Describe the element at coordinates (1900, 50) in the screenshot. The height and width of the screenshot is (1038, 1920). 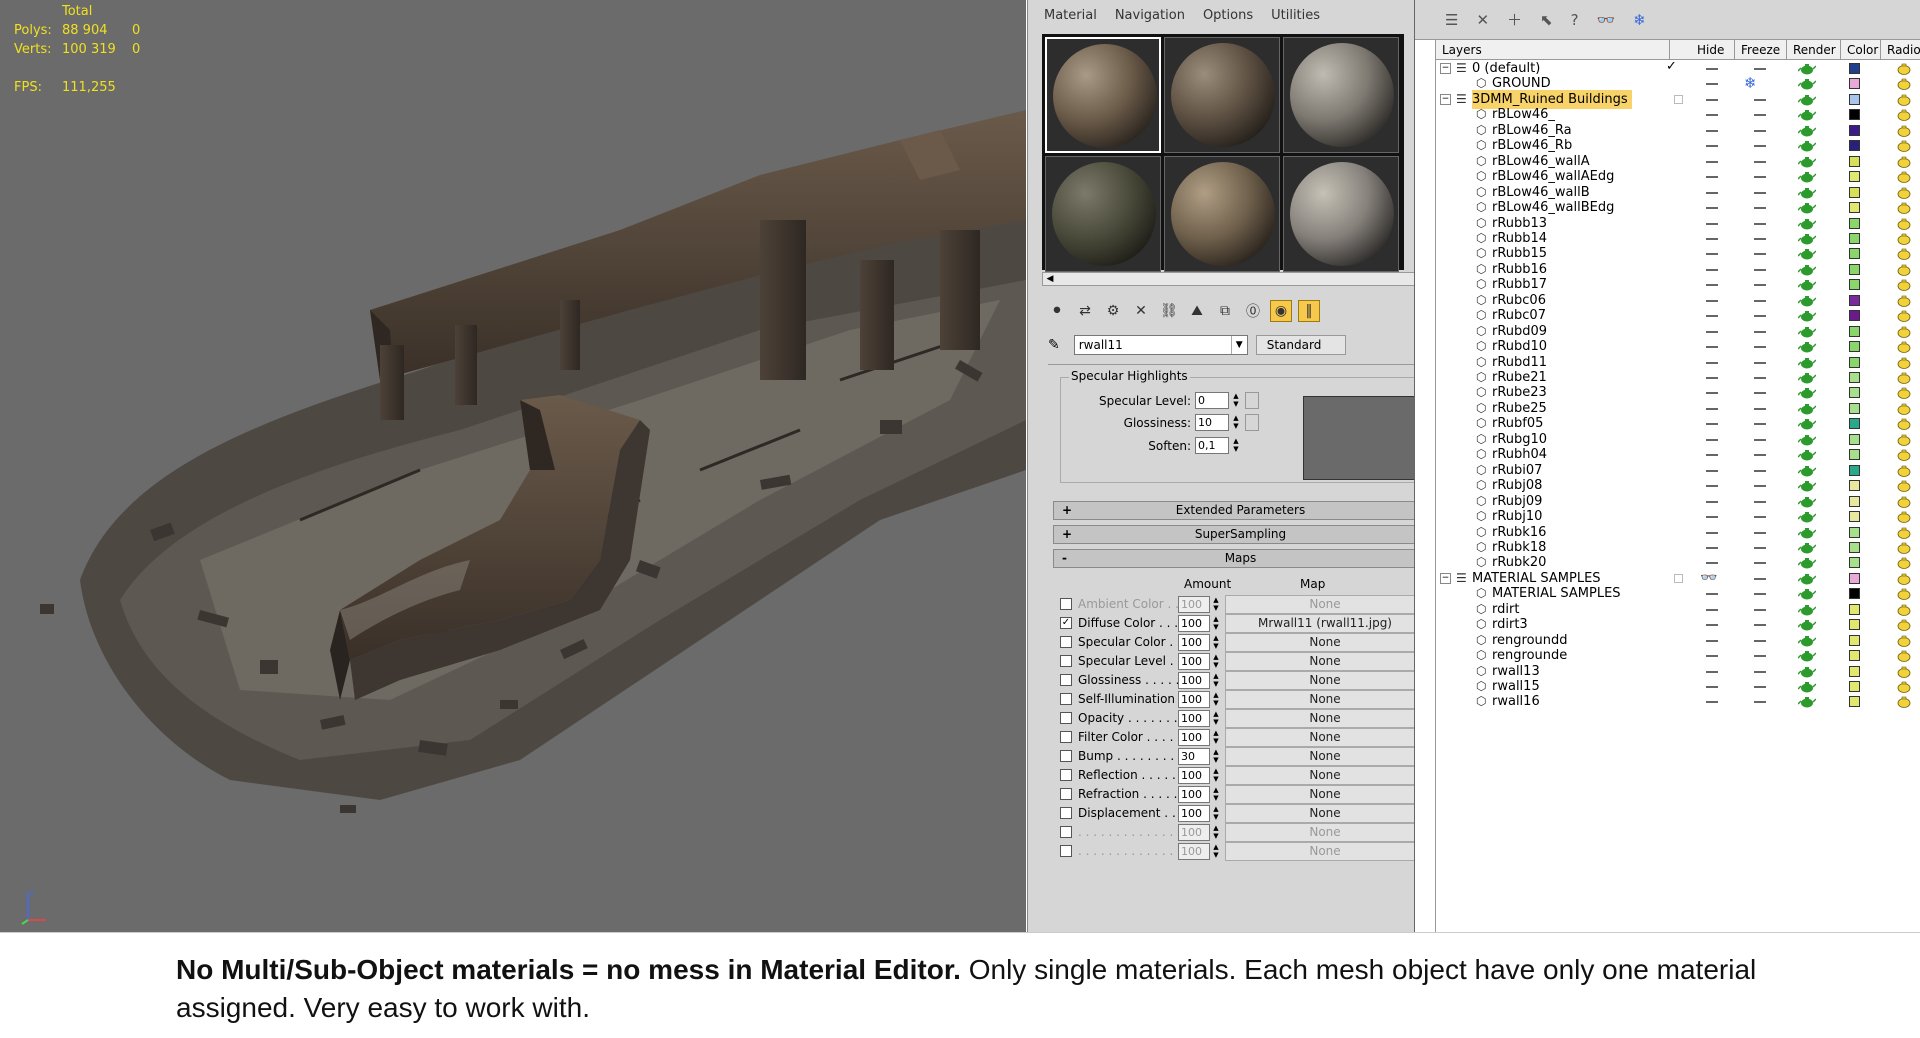
I see `column-radiosity: Radios` at that location.